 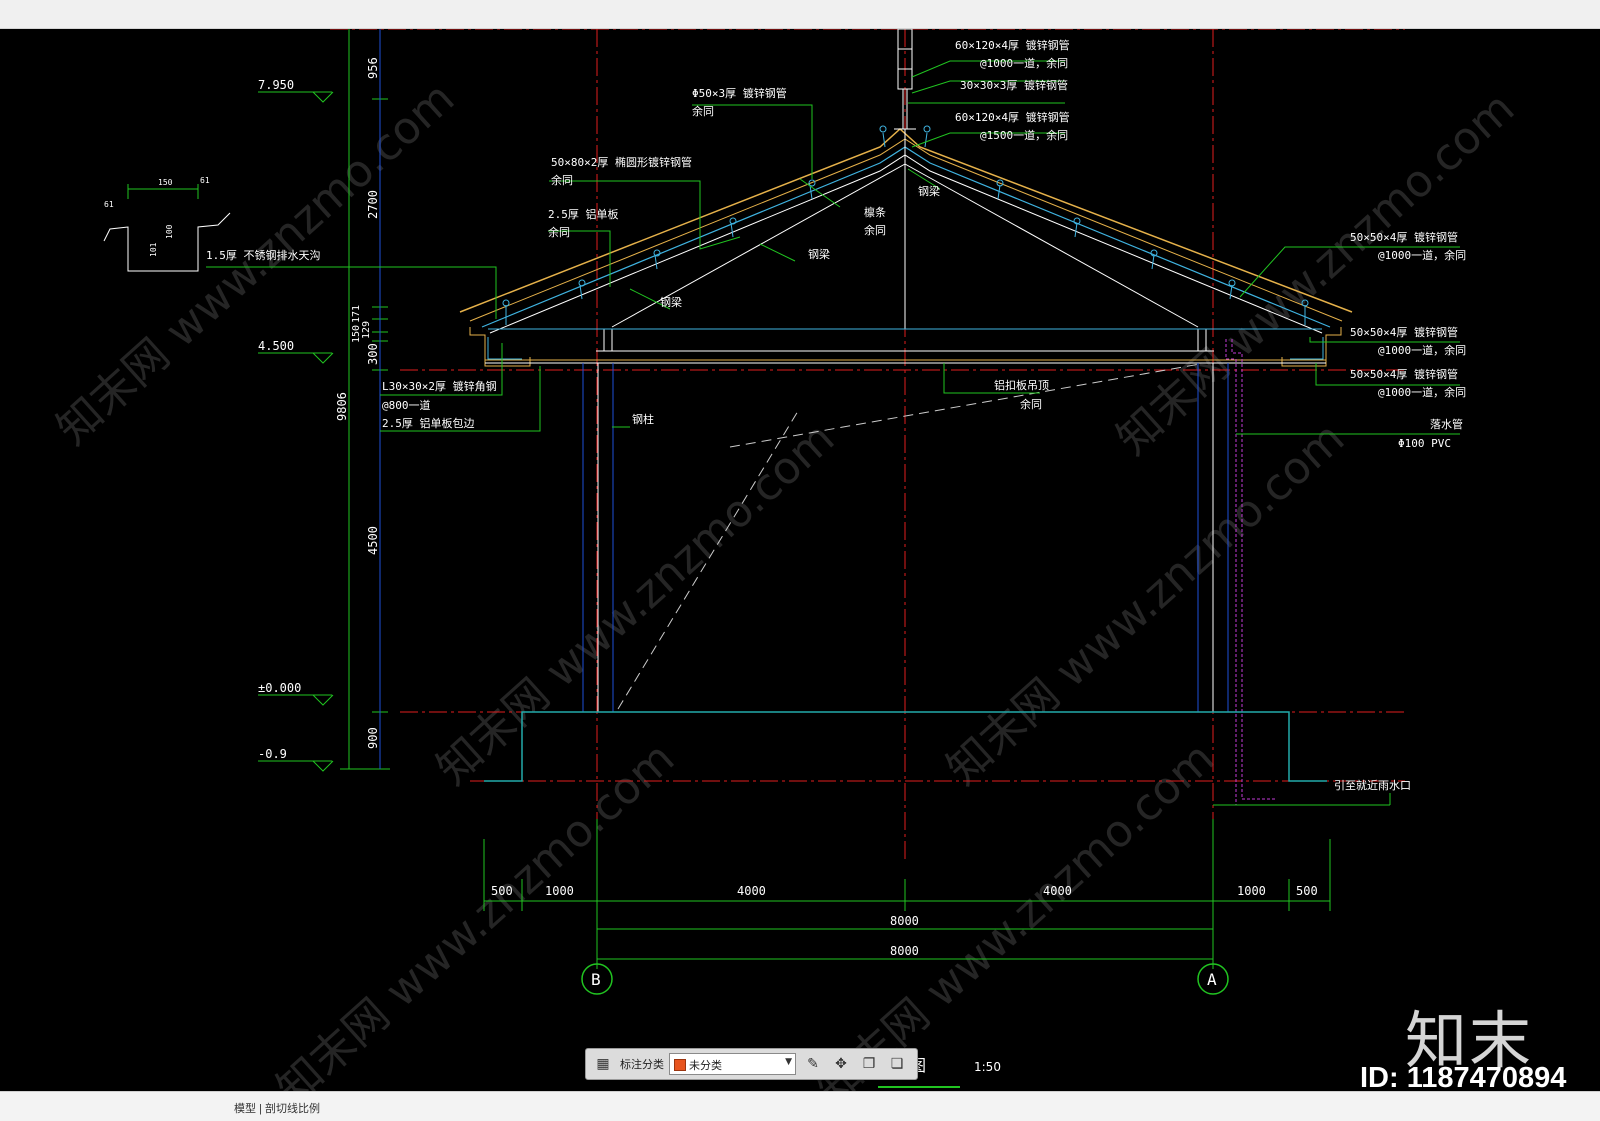 I want to click on callout-c4: 余同, so click(x=703, y=111).